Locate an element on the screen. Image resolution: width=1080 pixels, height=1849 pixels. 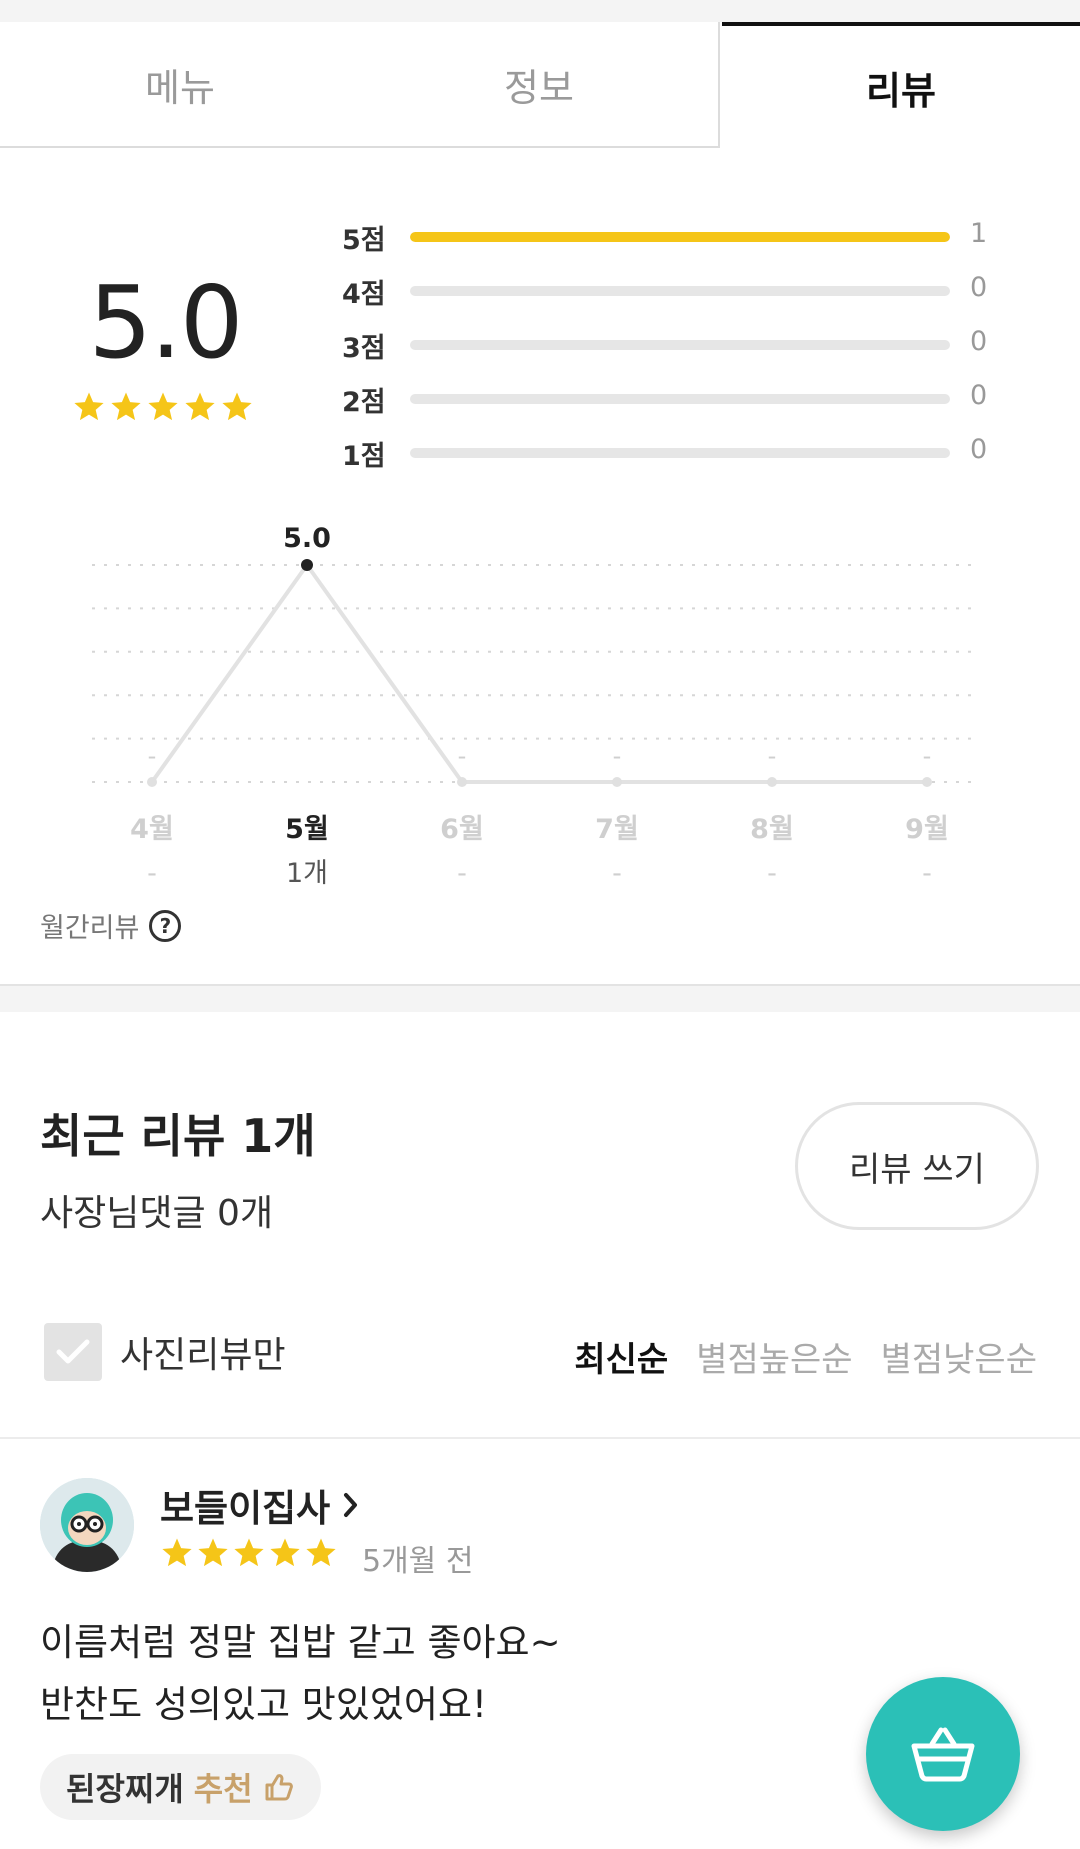
write-review-button: 리뷰 쓰기 is located at coordinates (917, 1166).